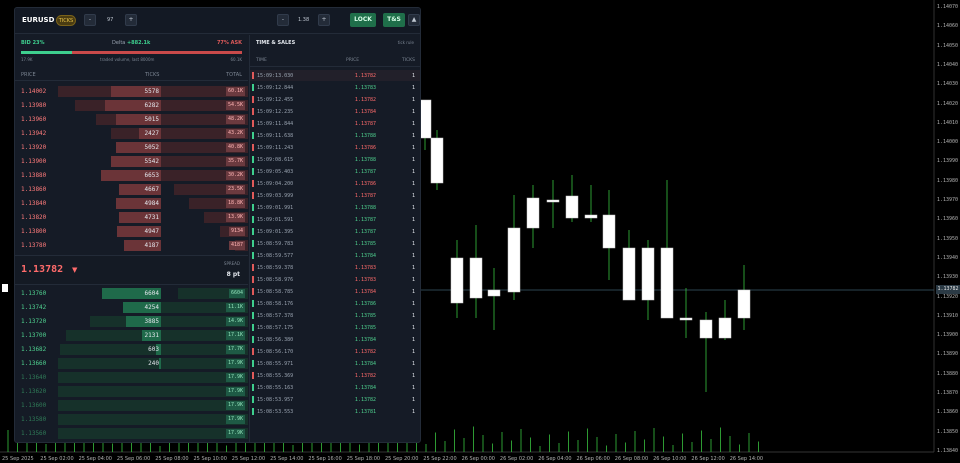  What do you see at coordinates (131, 441) in the screenshot?
I see `bid-level-row: 1.1354217.9K` at bounding box center [131, 441].